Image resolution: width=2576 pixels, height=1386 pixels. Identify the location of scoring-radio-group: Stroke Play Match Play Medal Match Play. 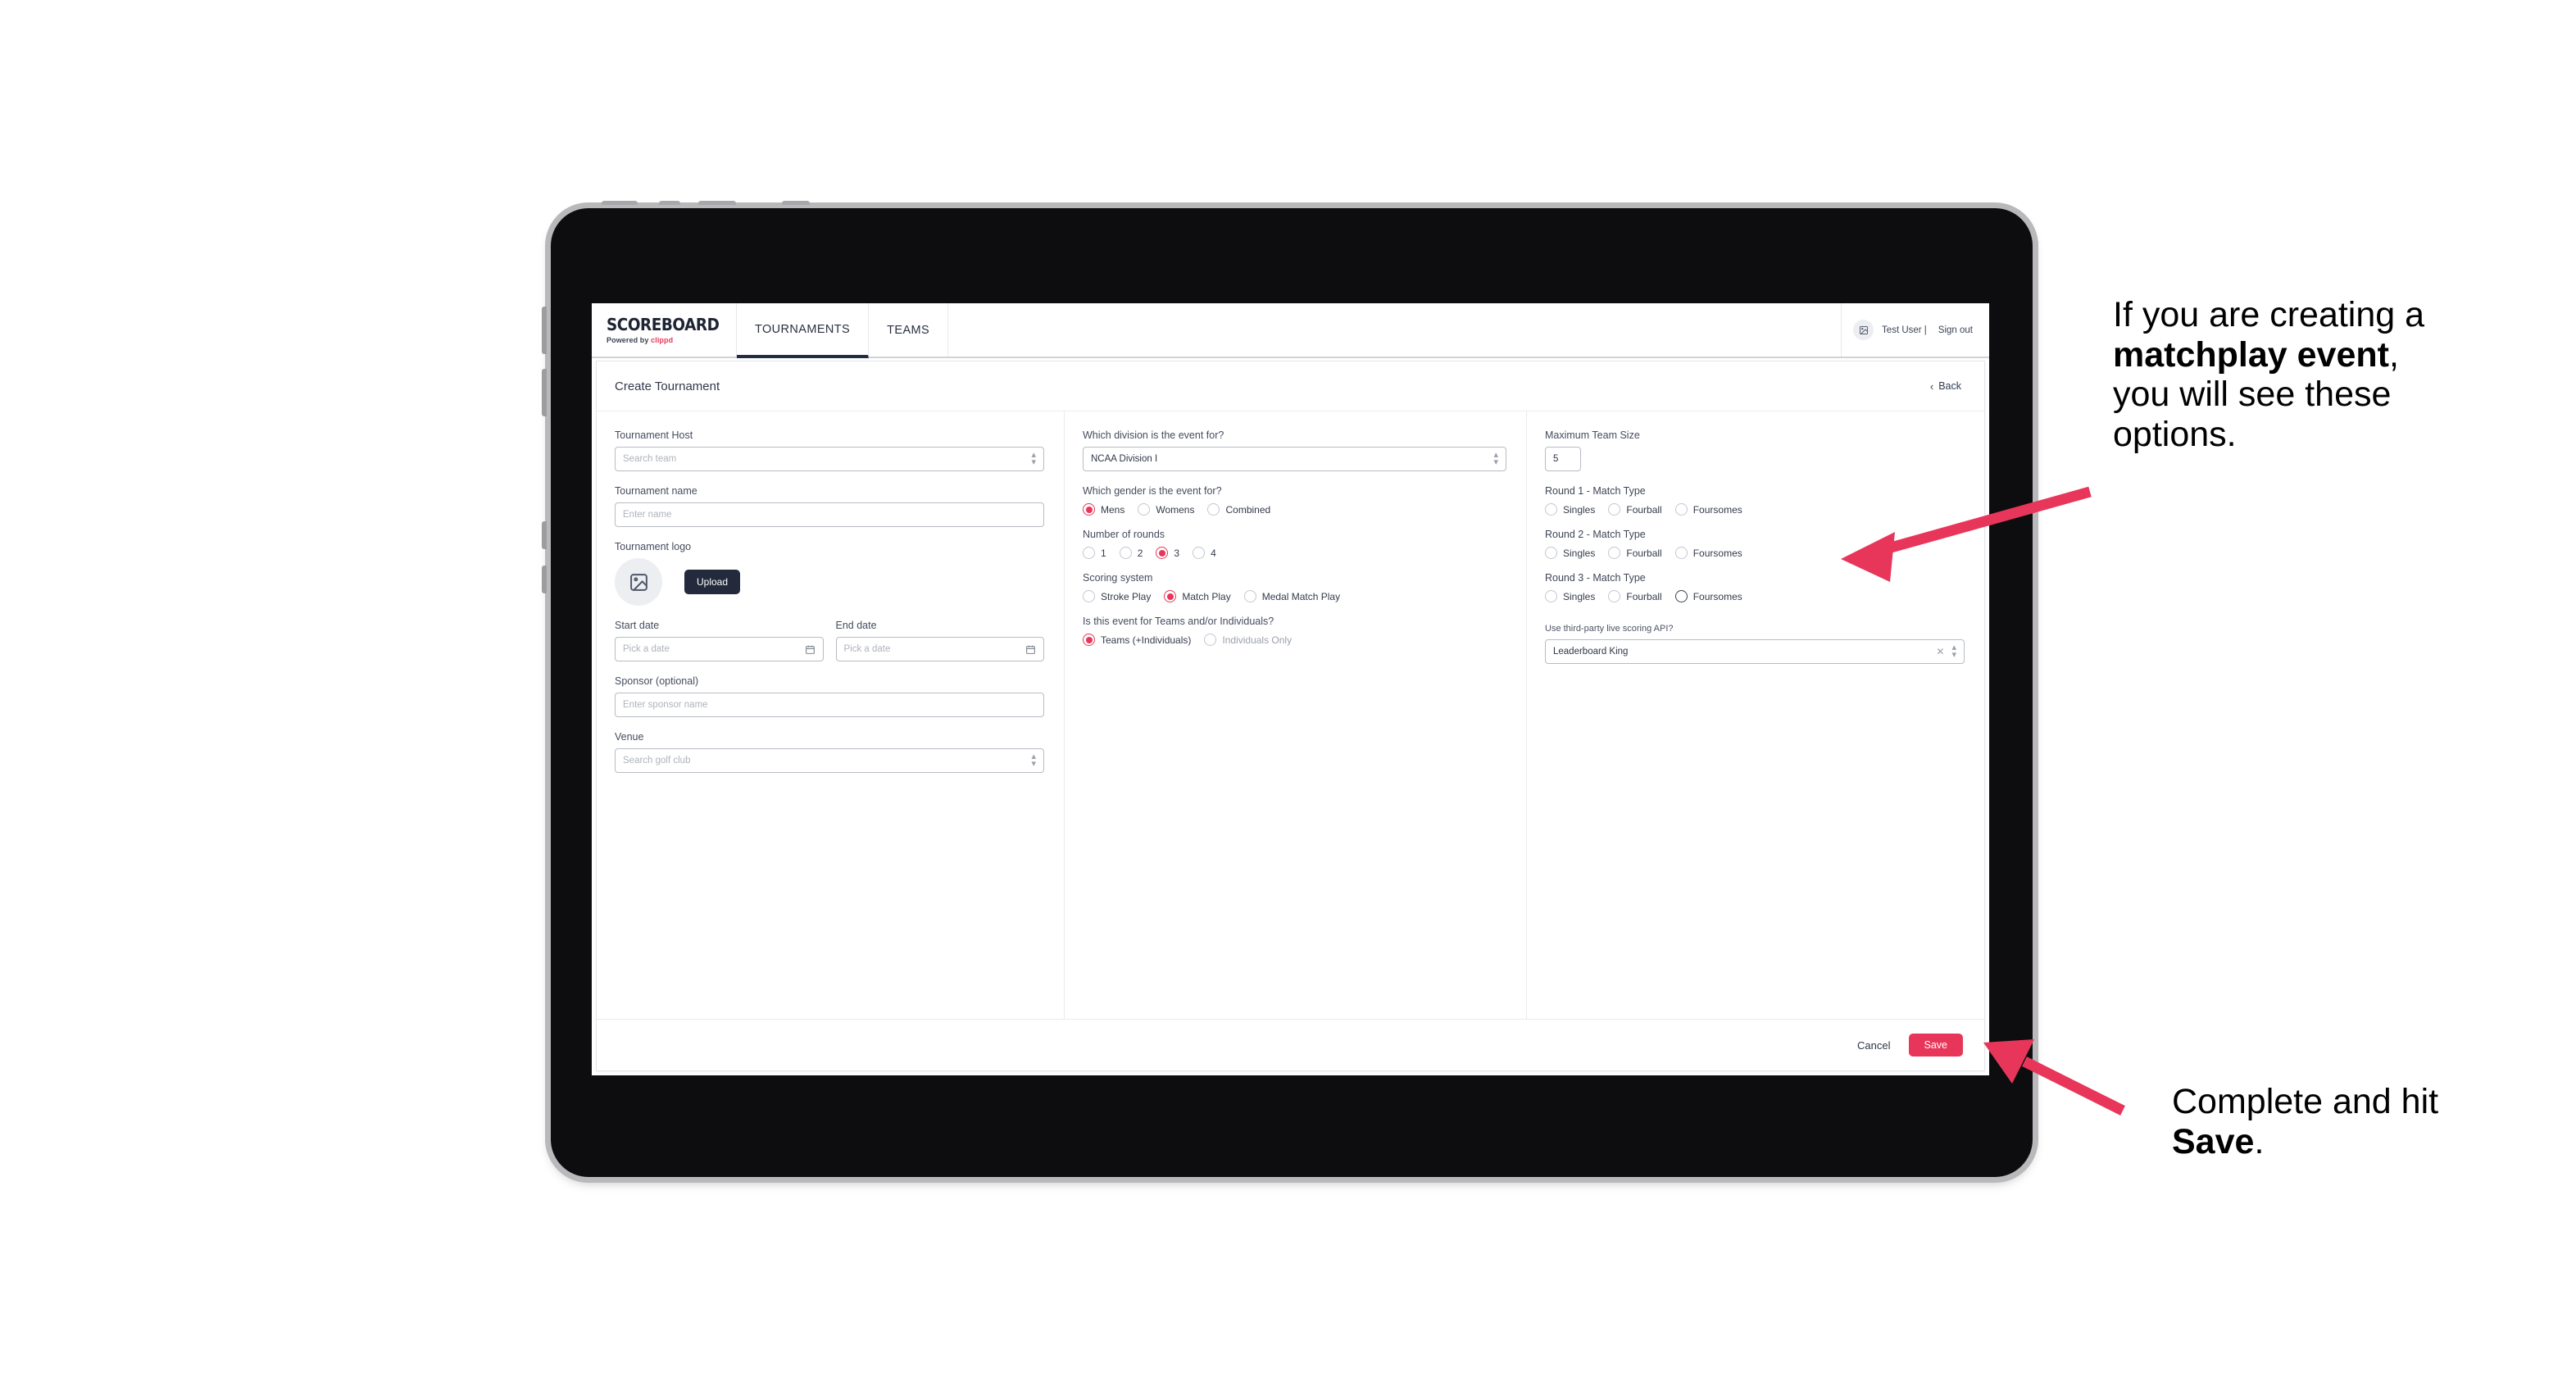
(1294, 596).